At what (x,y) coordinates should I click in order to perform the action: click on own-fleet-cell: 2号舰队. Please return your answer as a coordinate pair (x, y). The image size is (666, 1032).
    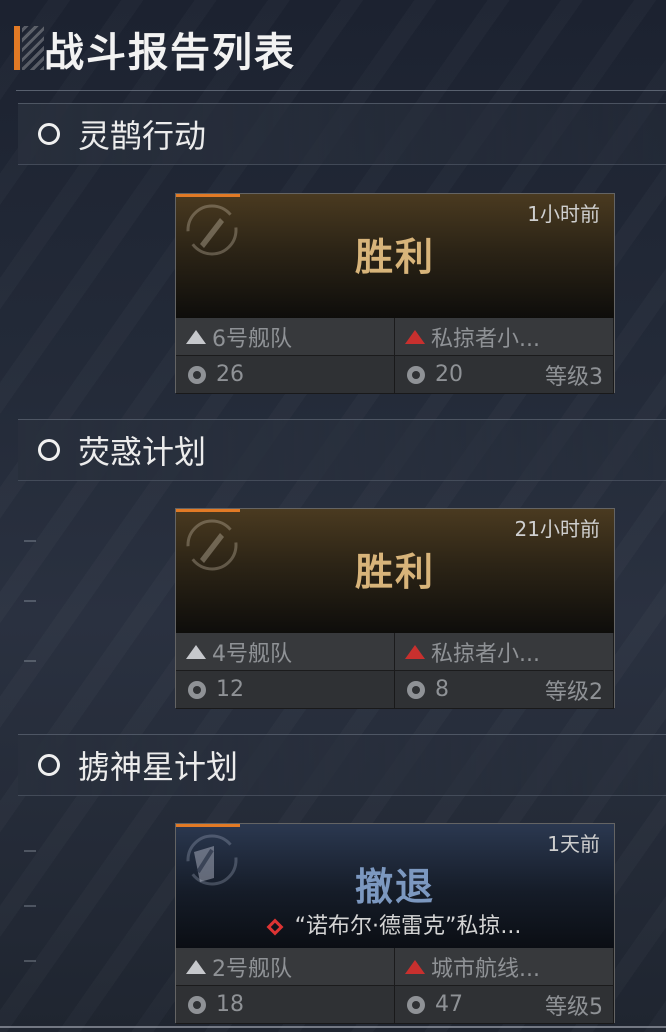
    Looking at the image, I should click on (285, 967).